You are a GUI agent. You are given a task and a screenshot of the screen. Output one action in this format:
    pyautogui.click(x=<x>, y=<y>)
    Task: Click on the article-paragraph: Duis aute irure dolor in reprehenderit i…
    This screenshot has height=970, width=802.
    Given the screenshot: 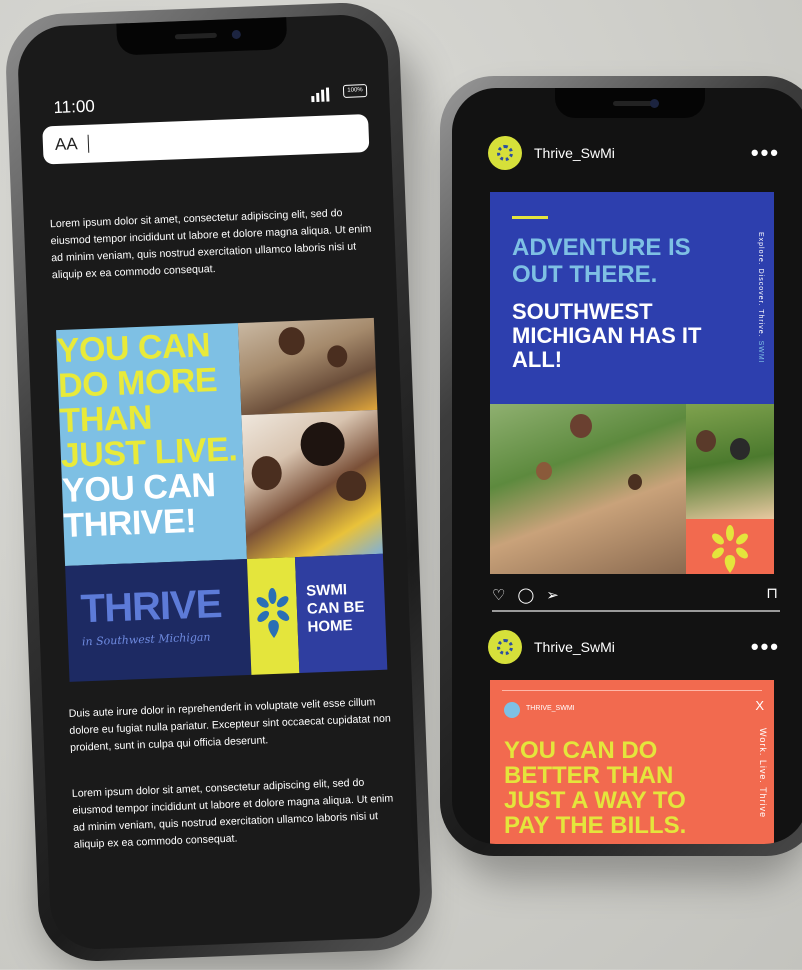 What is the action you would take?
    pyautogui.click(x=230, y=725)
    